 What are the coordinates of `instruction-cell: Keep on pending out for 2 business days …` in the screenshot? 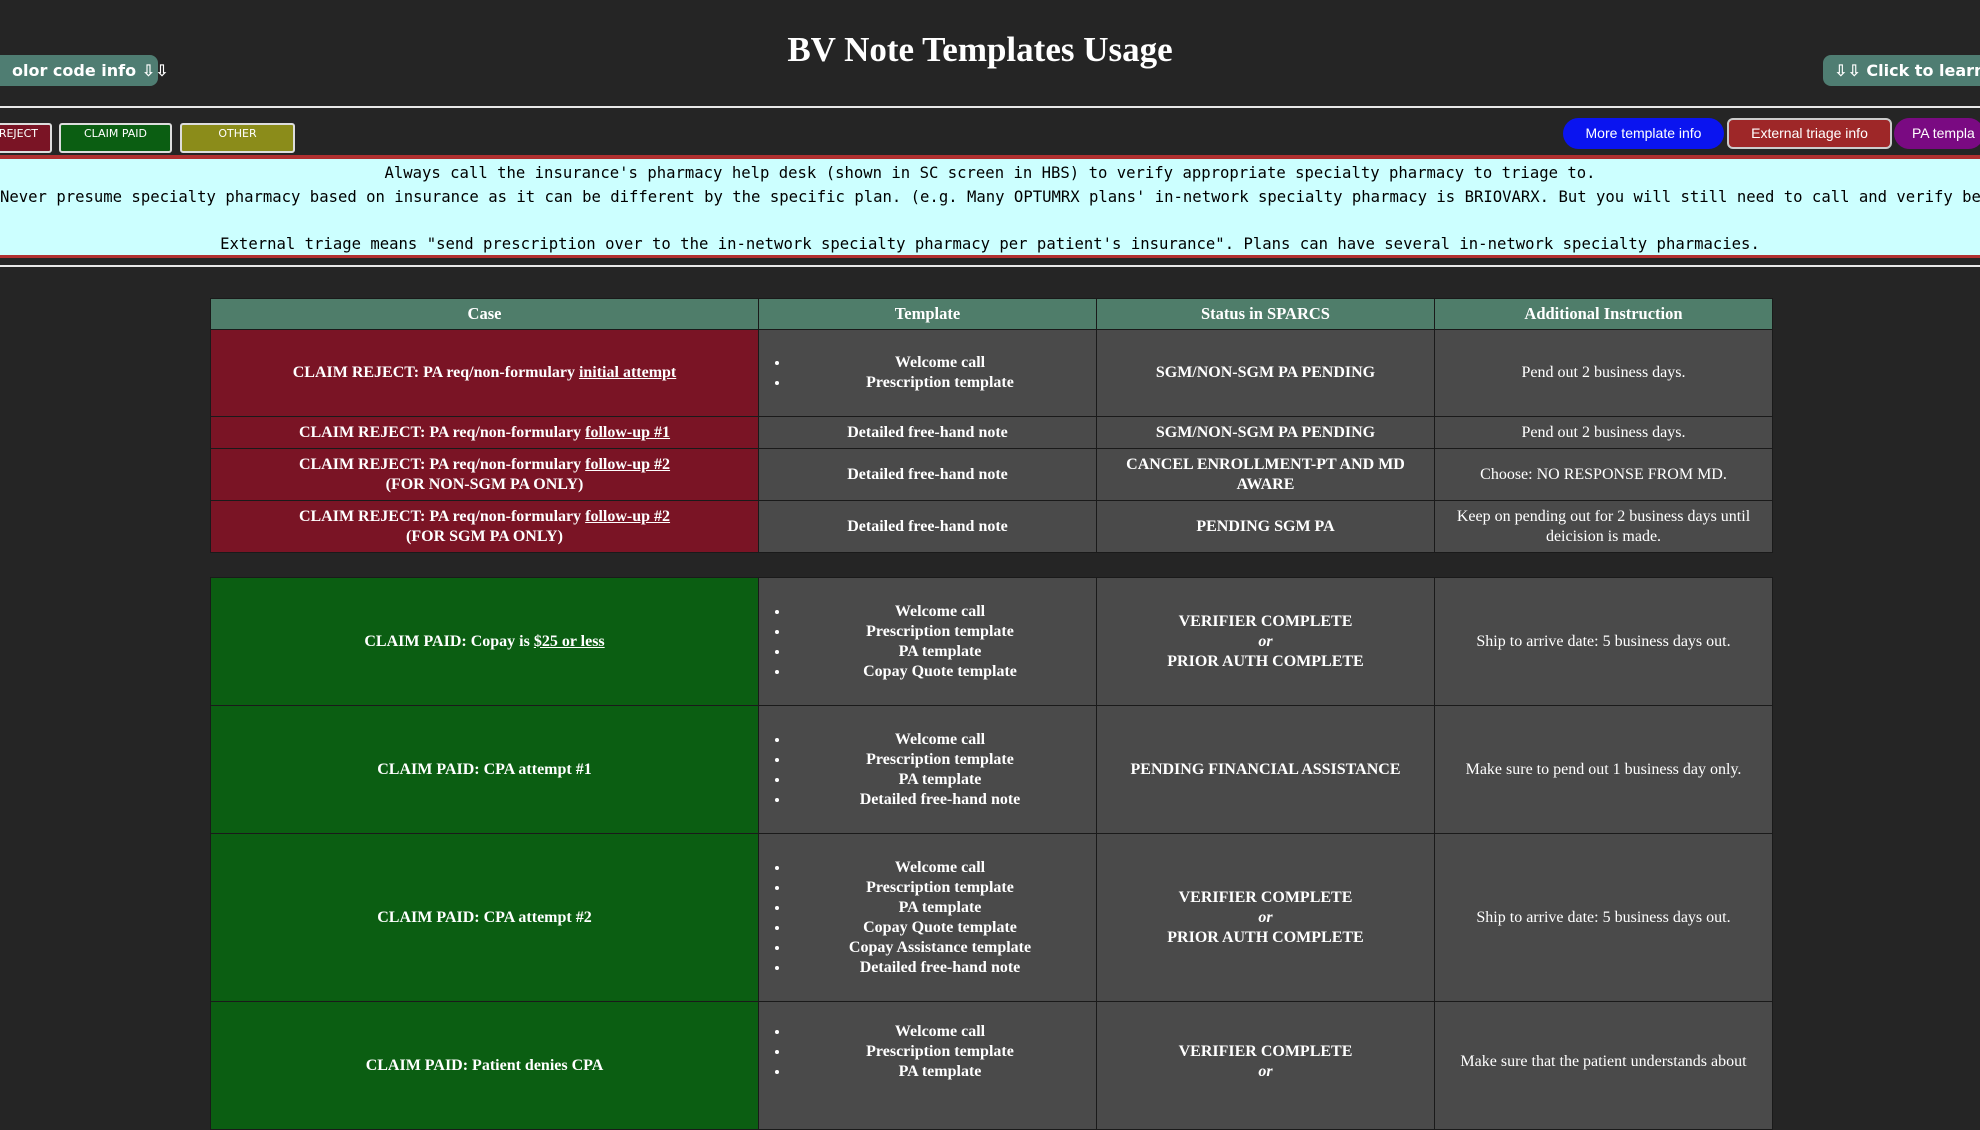 It's located at (1603, 526).